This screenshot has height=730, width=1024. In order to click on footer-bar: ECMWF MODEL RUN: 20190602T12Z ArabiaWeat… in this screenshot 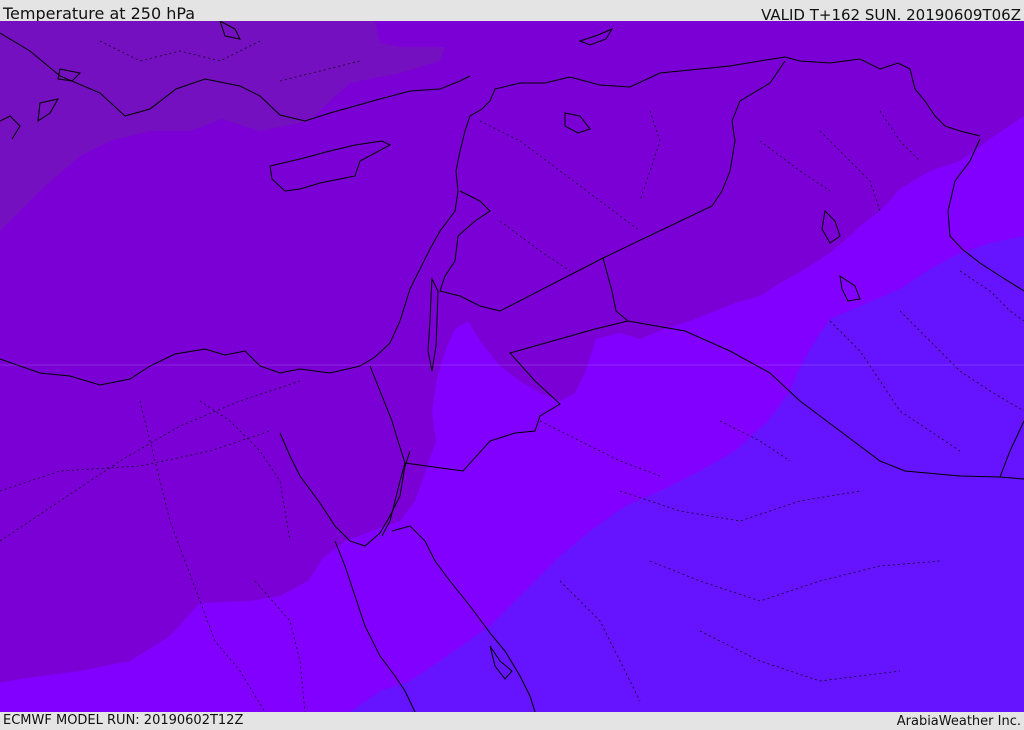, I will do `click(512, 720)`.